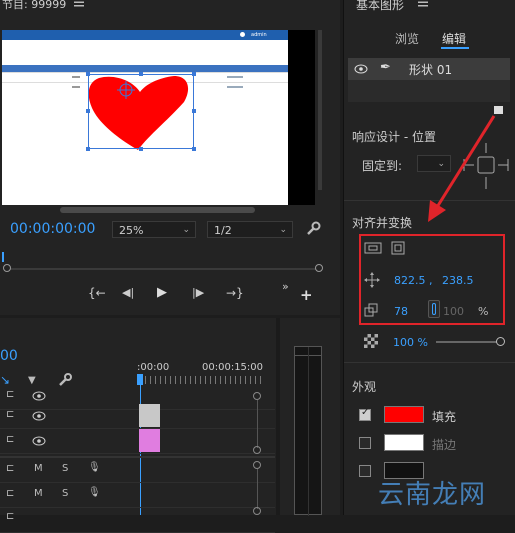 The image size is (515, 533). What do you see at coordinates (458, 280) in the screenshot?
I see `position-y-value: 238.5` at bounding box center [458, 280].